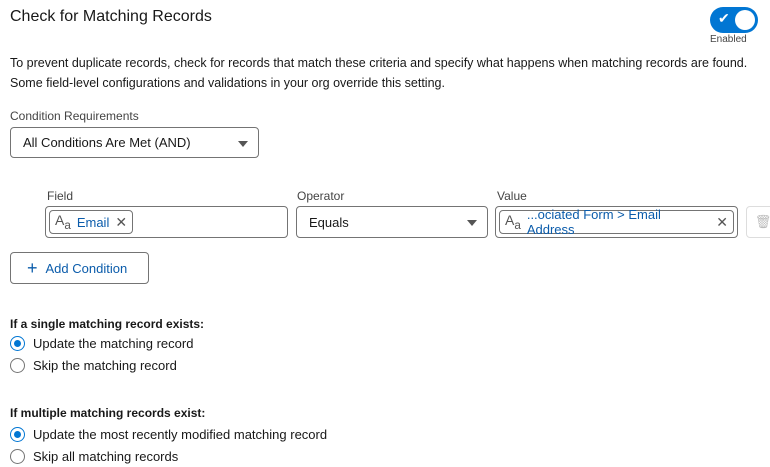 The width and height of the screenshot is (770, 467). I want to click on field-input: Aa Email ✕, so click(166, 222).